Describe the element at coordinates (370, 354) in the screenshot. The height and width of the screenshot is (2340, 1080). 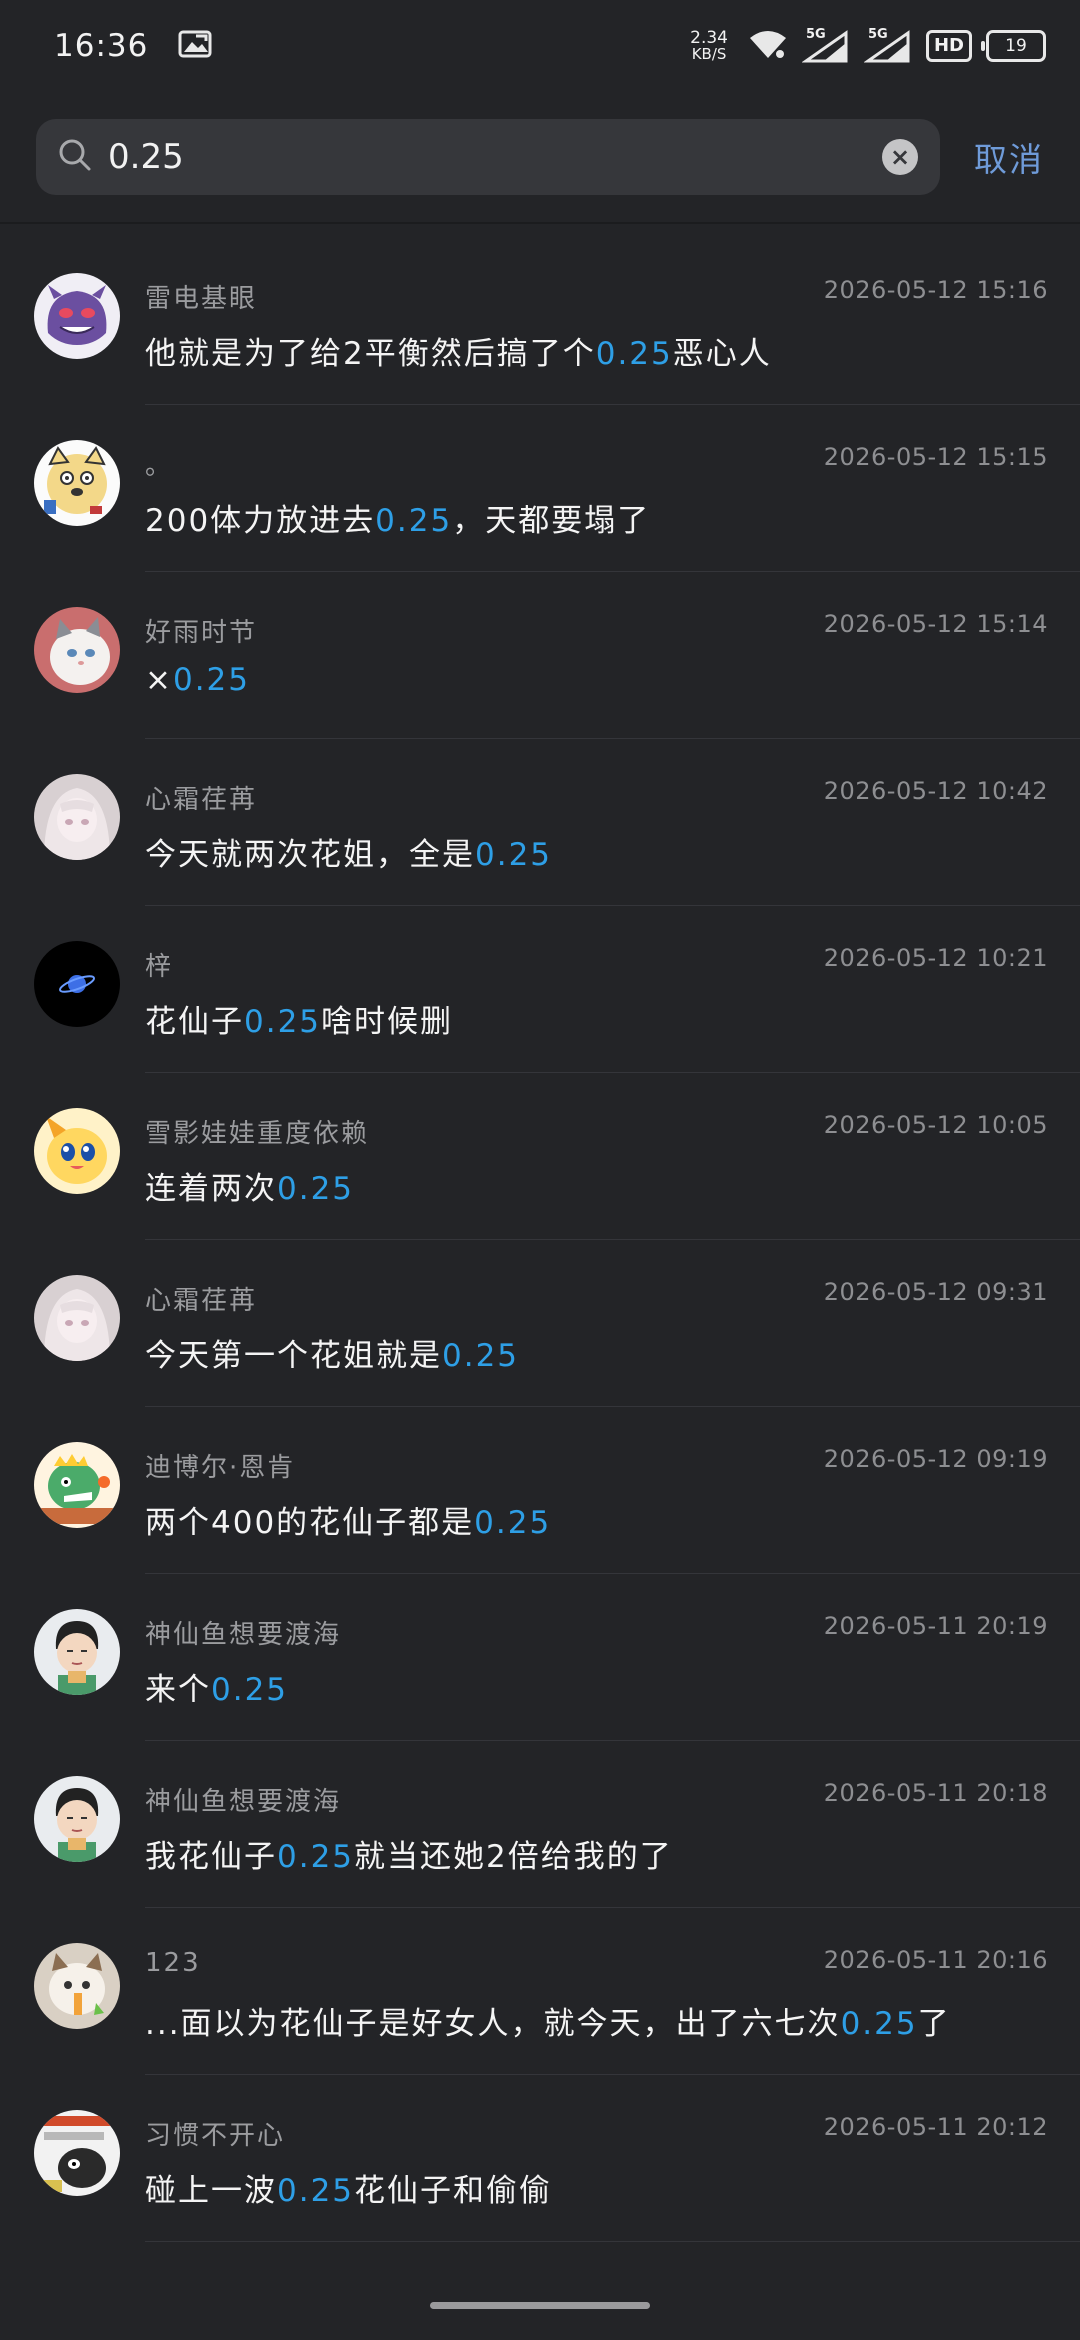
I see `message-text-before: 他就是为了给2平衡然后搞了个` at that location.